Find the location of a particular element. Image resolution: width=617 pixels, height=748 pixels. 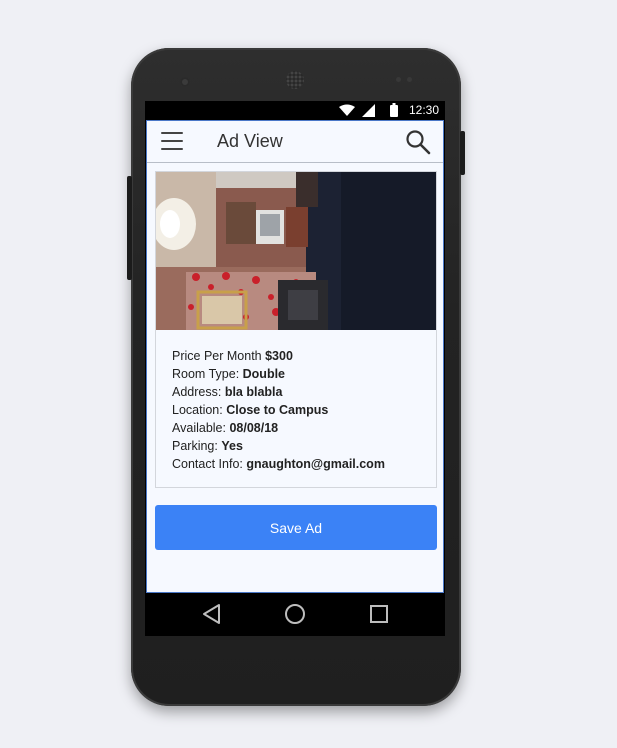

cell-signal-icon is located at coordinates (368, 110).